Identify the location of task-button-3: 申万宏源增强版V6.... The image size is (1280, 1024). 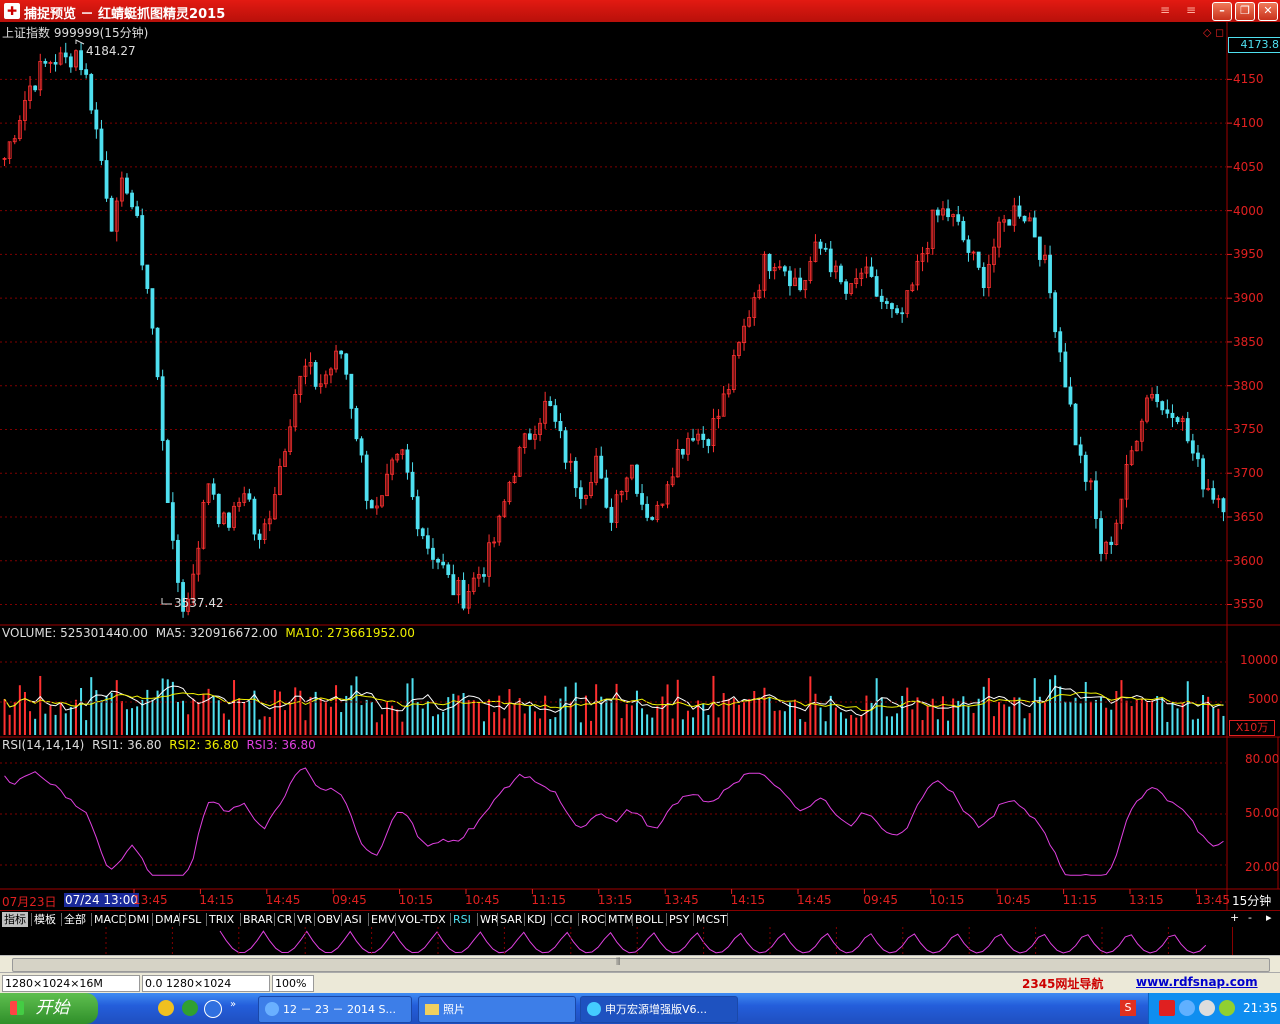
(659, 1009).